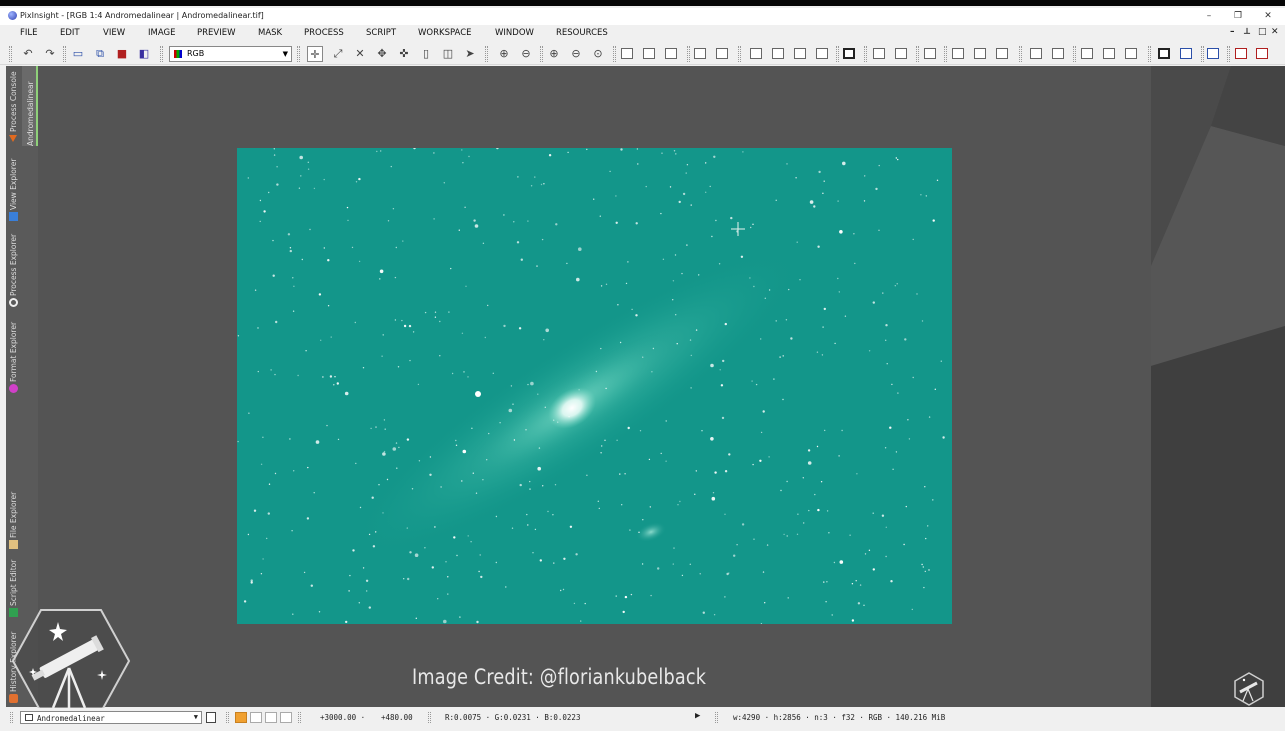  I want to click on tab-script-editor: Script Editor, so click(14, 581).